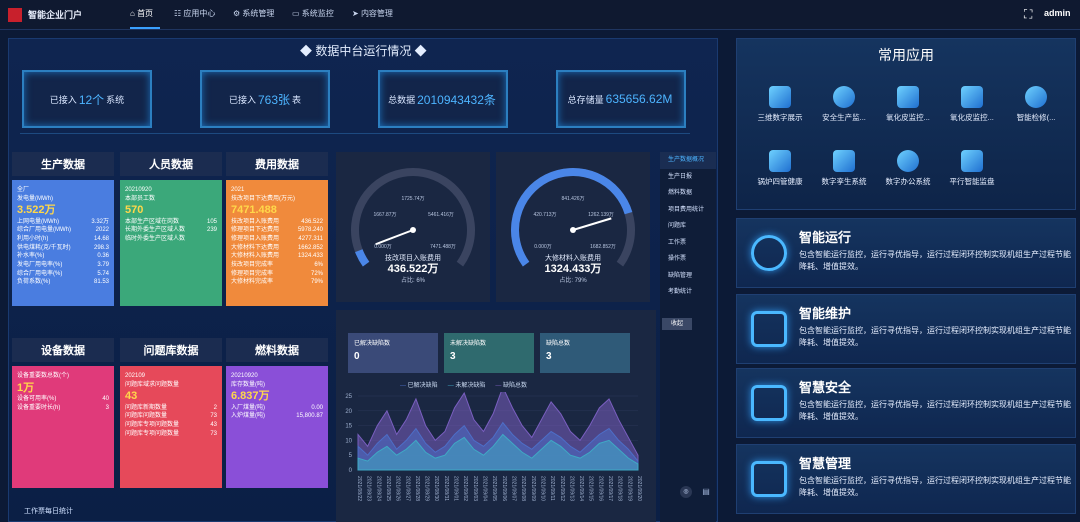 The image size is (1080, 522). What do you see at coordinates (171, 222) in the screenshot?
I see `card-row: 本部生产区域在岗数 105` at bounding box center [171, 222].